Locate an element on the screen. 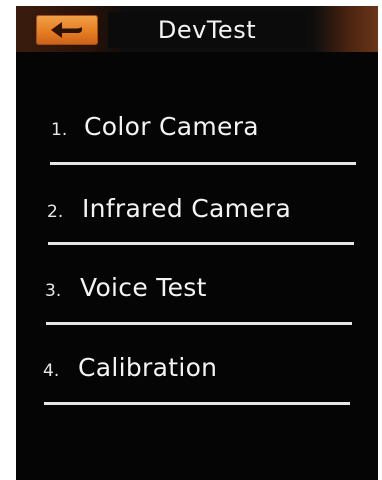 The width and height of the screenshot is (382, 480). menu-item-number: 2. is located at coordinates (55, 212).